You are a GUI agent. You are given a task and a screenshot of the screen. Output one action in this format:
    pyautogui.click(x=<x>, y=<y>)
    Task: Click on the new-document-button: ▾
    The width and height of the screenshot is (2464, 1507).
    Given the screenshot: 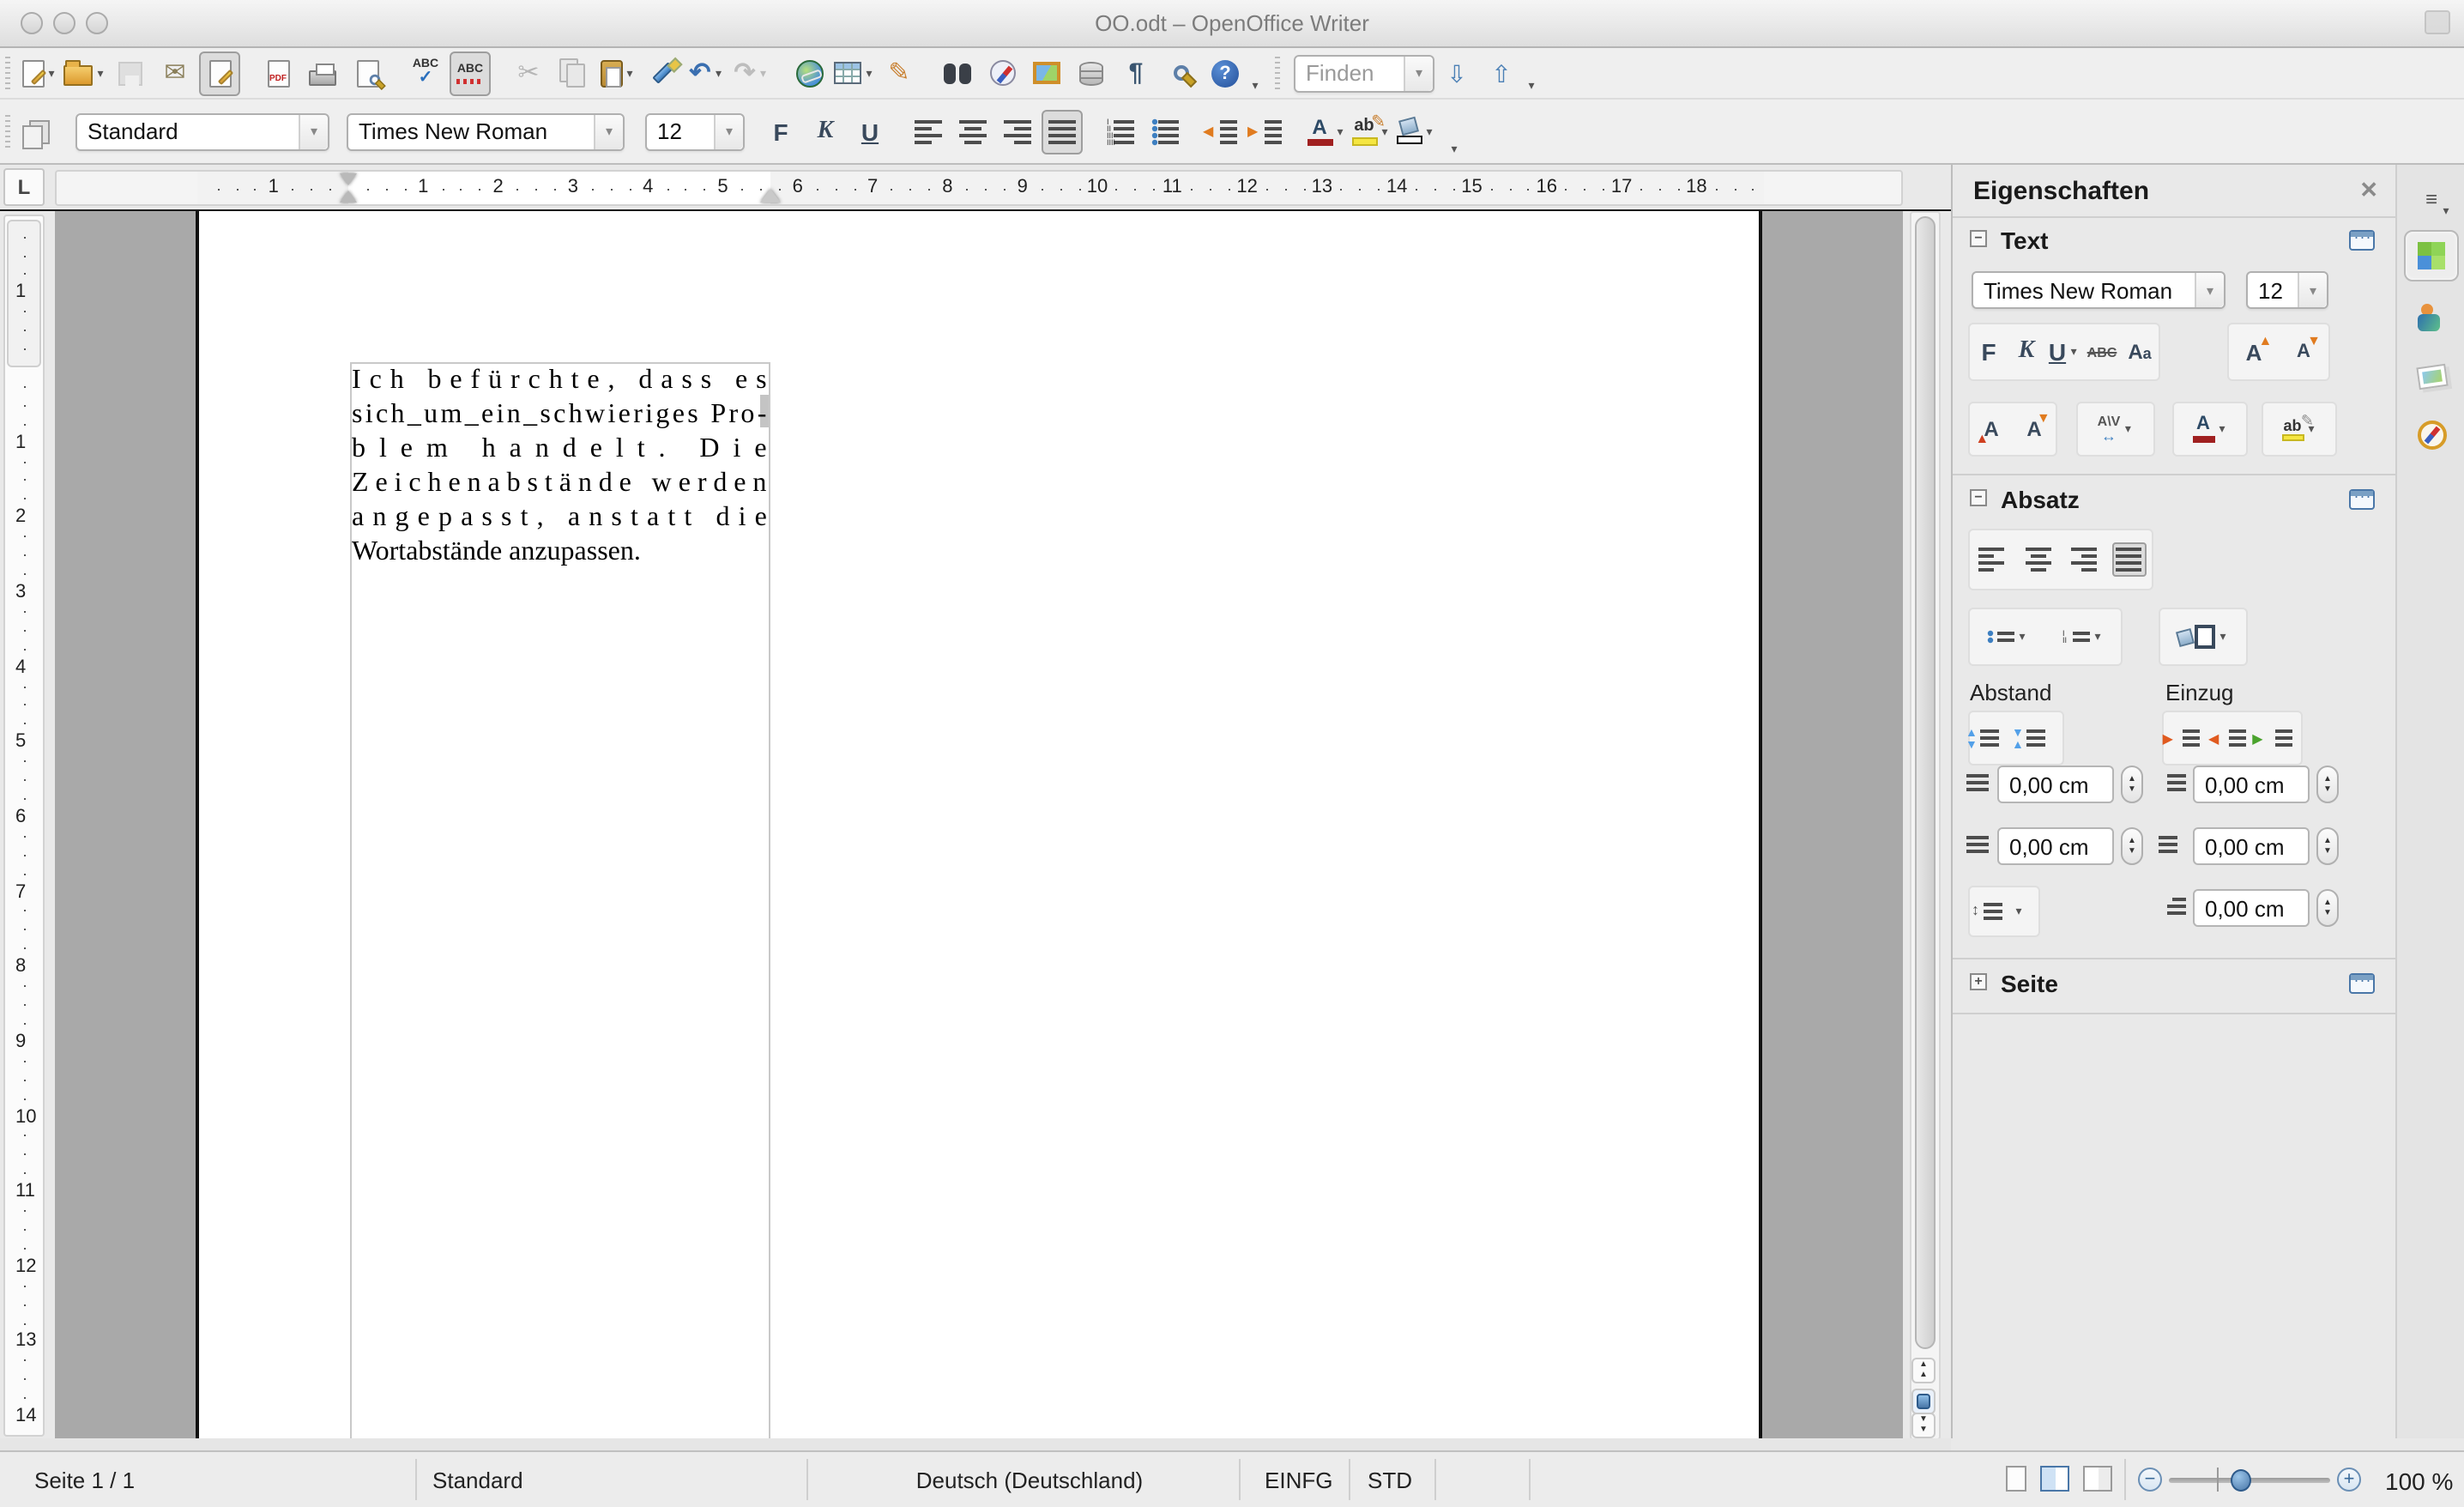 What is the action you would take?
    pyautogui.click(x=39, y=73)
    